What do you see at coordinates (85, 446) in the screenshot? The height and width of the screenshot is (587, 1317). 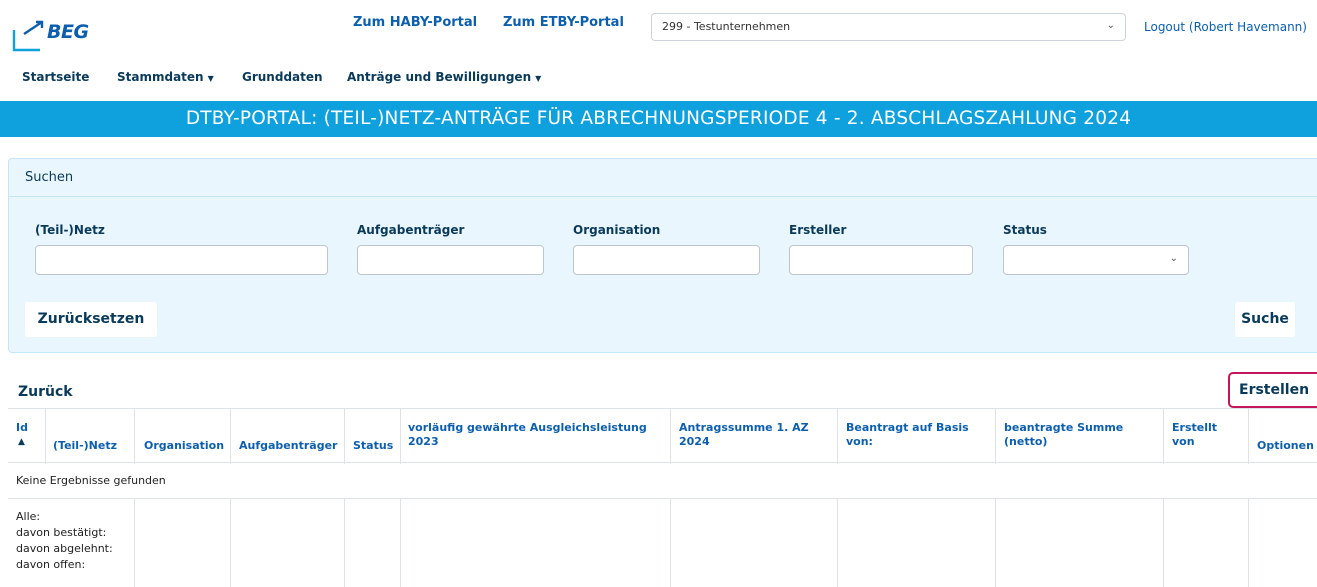 I see `column-header-netz: (Teil-)Netz` at bounding box center [85, 446].